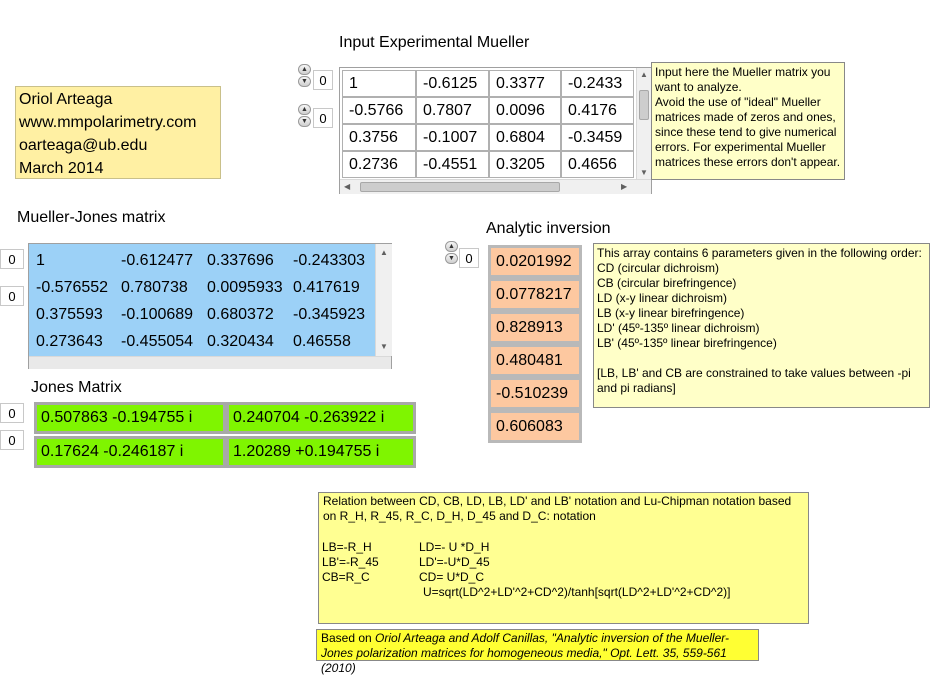  What do you see at coordinates (61, 168) in the screenshot?
I see `author-date: March 2014` at bounding box center [61, 168].